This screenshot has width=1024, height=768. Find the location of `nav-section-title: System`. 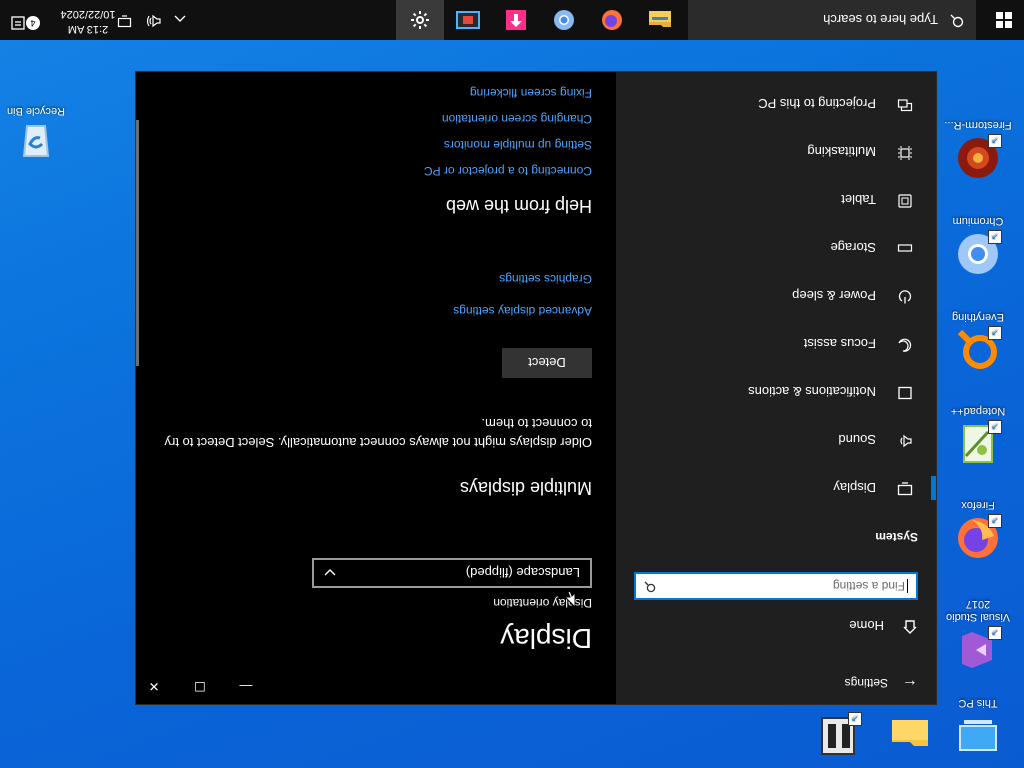

nav-section-title: System is located at coordinates (896, 537).